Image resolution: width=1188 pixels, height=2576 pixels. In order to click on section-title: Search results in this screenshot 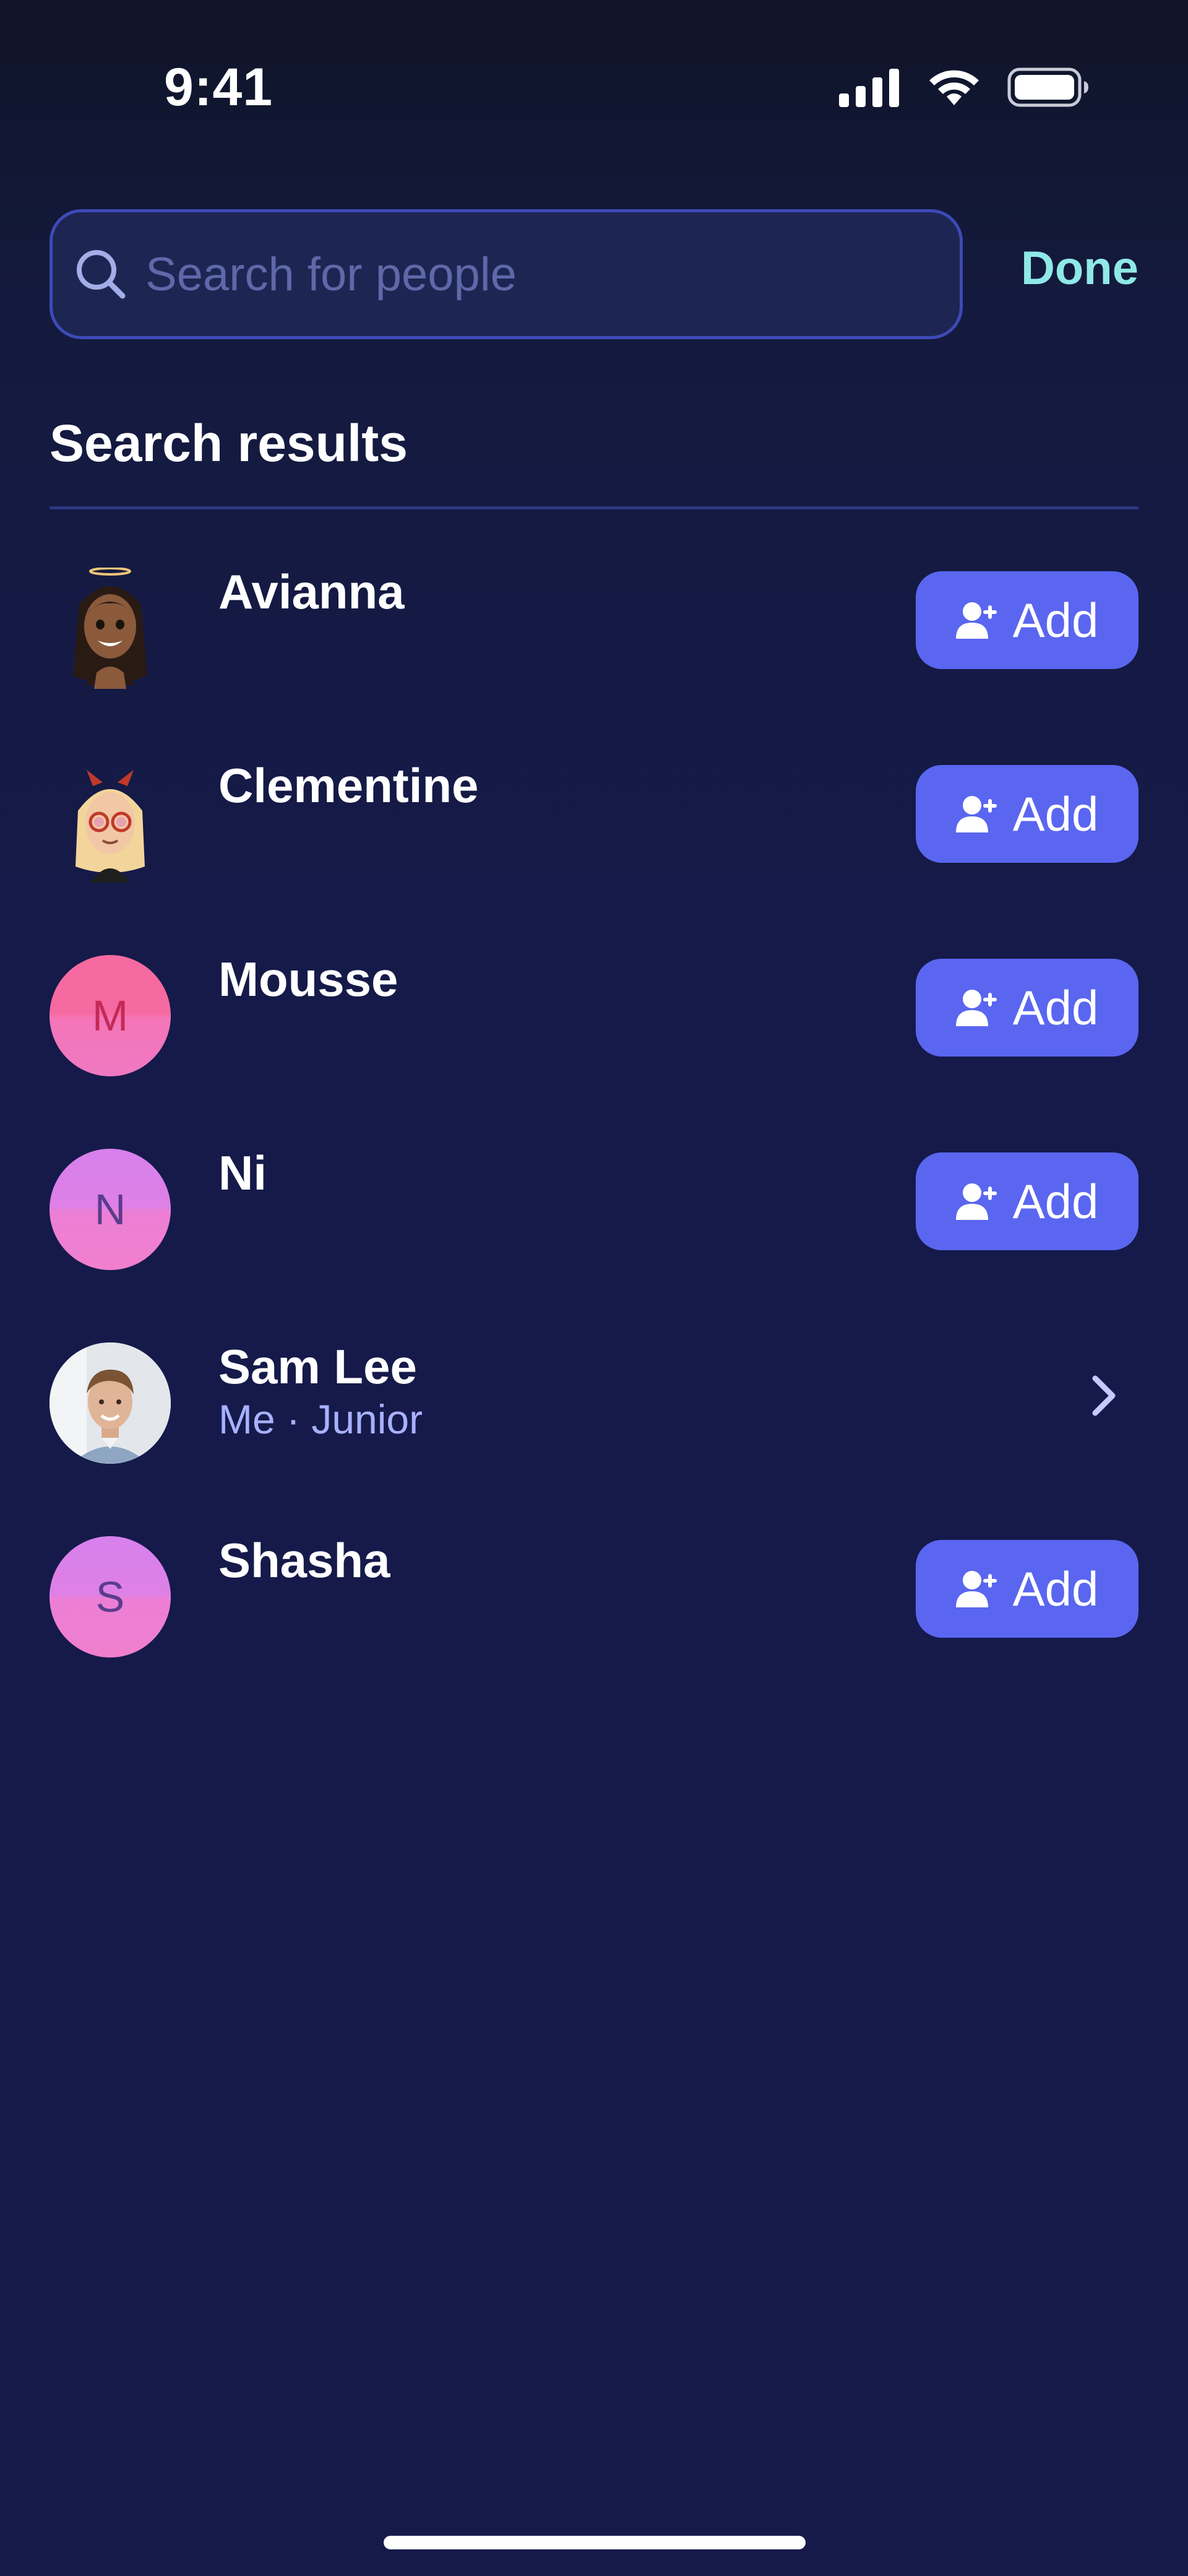, I will do `click(229, 443)`.